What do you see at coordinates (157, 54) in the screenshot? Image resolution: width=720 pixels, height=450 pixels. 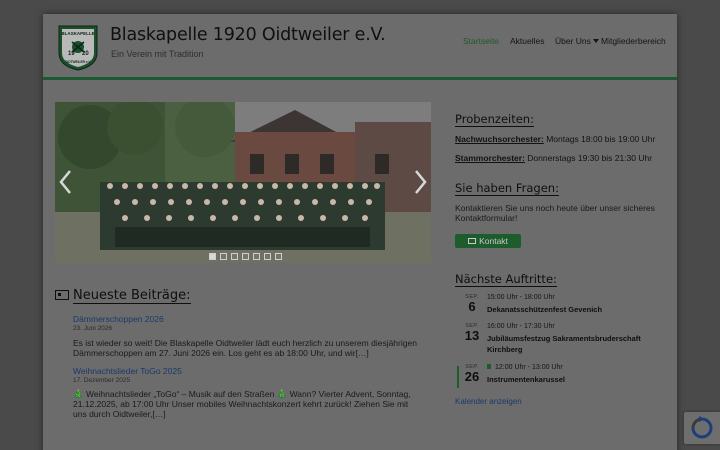 I see `site-tagline: Ein Verein mit Tradition` at bounding box center [157, 54].